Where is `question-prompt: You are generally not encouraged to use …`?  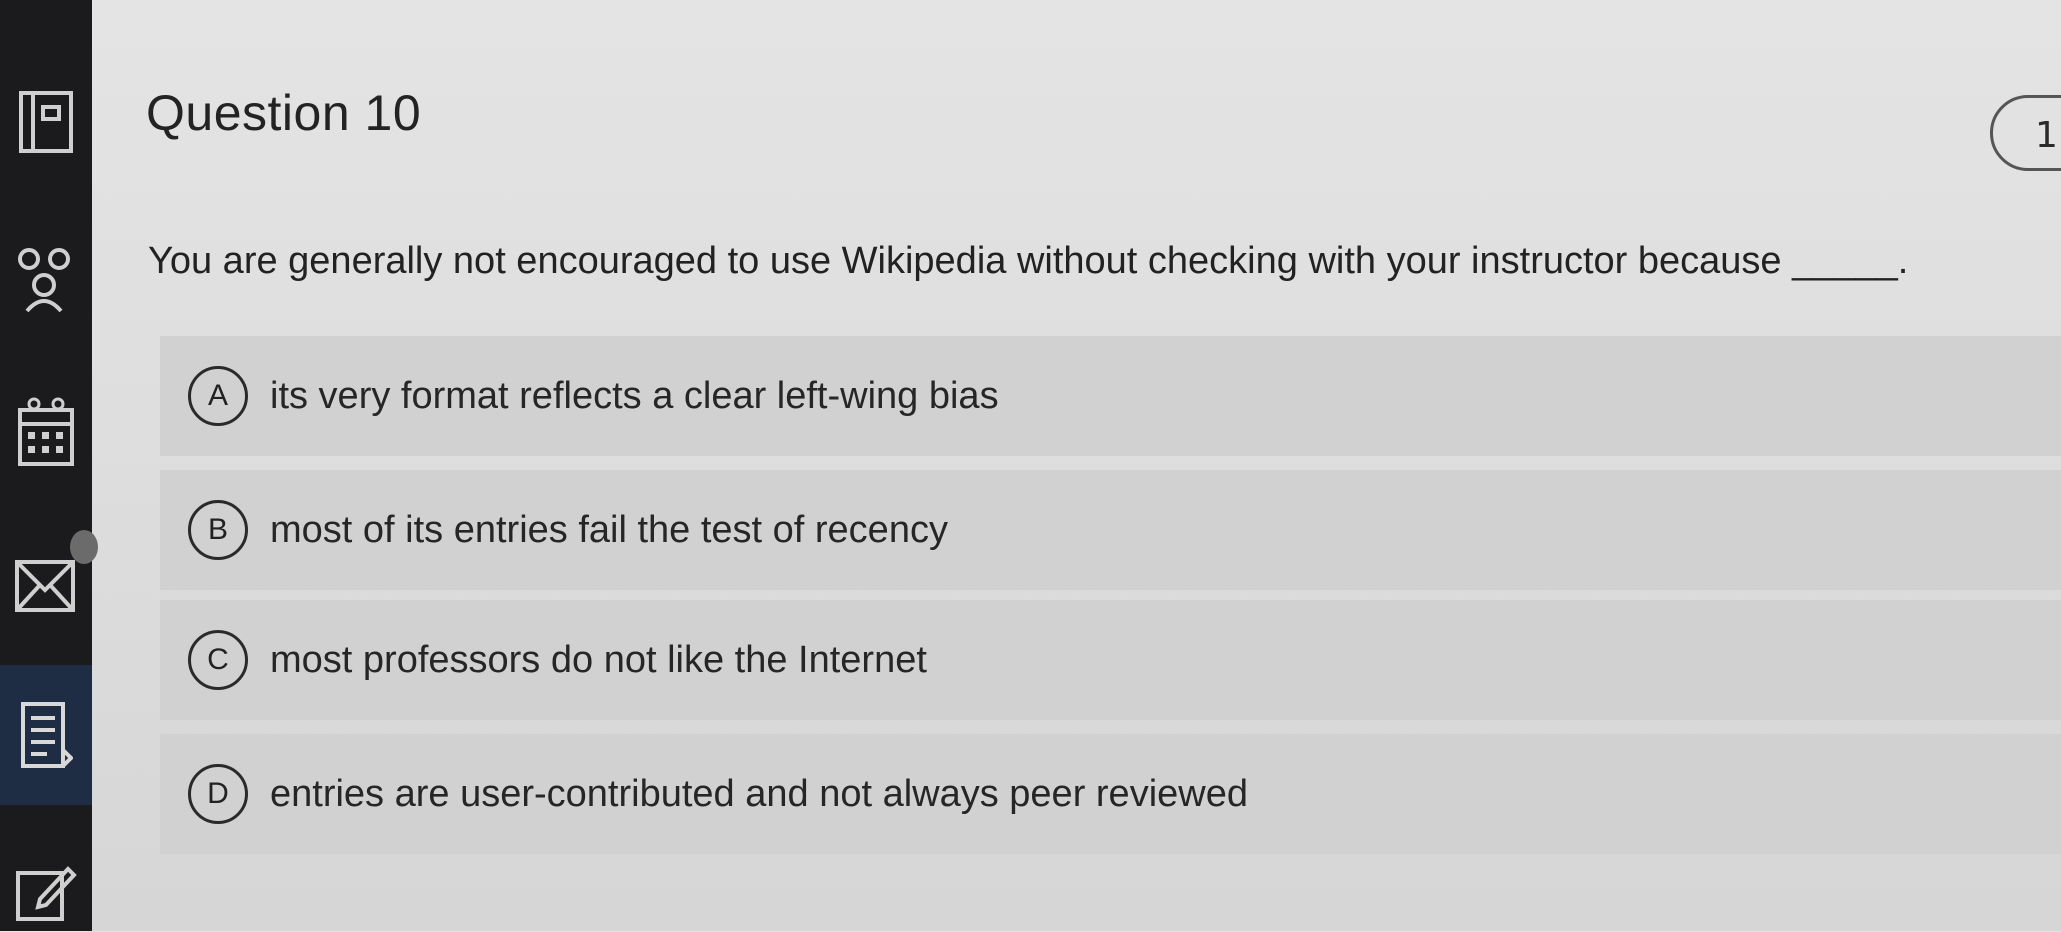 question-prompt: You are generally not encouraged to use … is located at coordinates (1028, 261).